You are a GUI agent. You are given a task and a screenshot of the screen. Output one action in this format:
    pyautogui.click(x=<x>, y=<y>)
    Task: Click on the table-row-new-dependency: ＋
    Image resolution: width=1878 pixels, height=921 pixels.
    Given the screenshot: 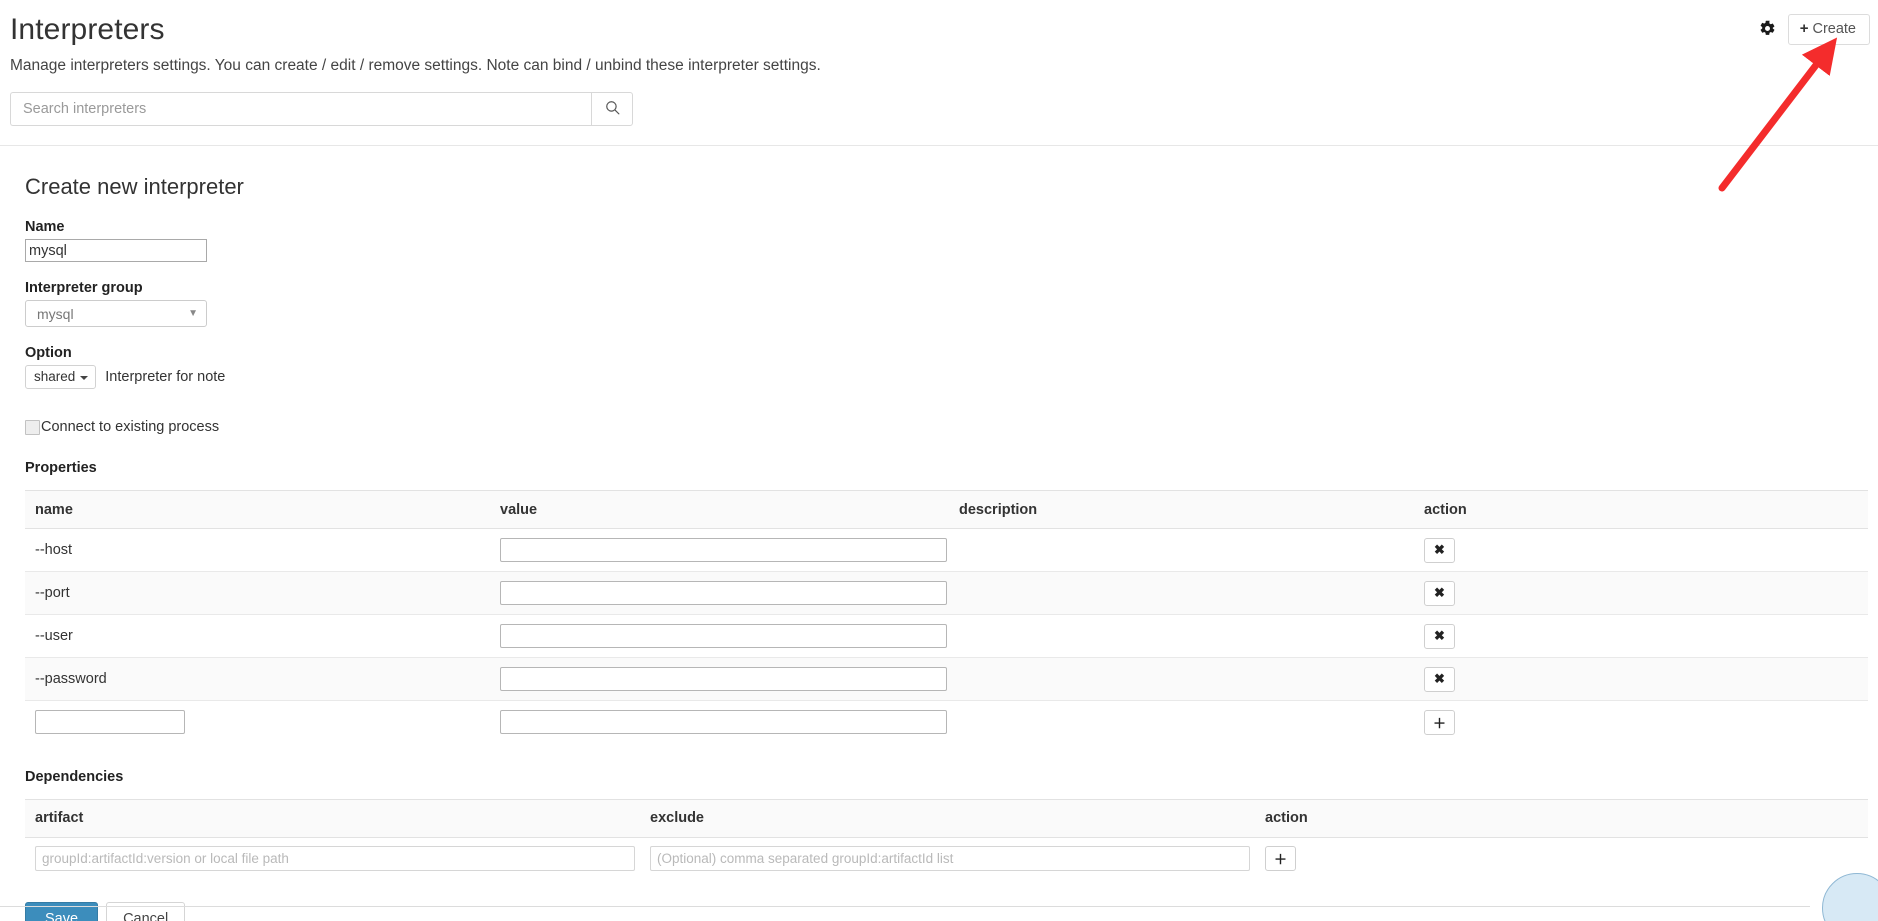 What is the action you would take?
    pyautogui.click(x=946, y=858)
    